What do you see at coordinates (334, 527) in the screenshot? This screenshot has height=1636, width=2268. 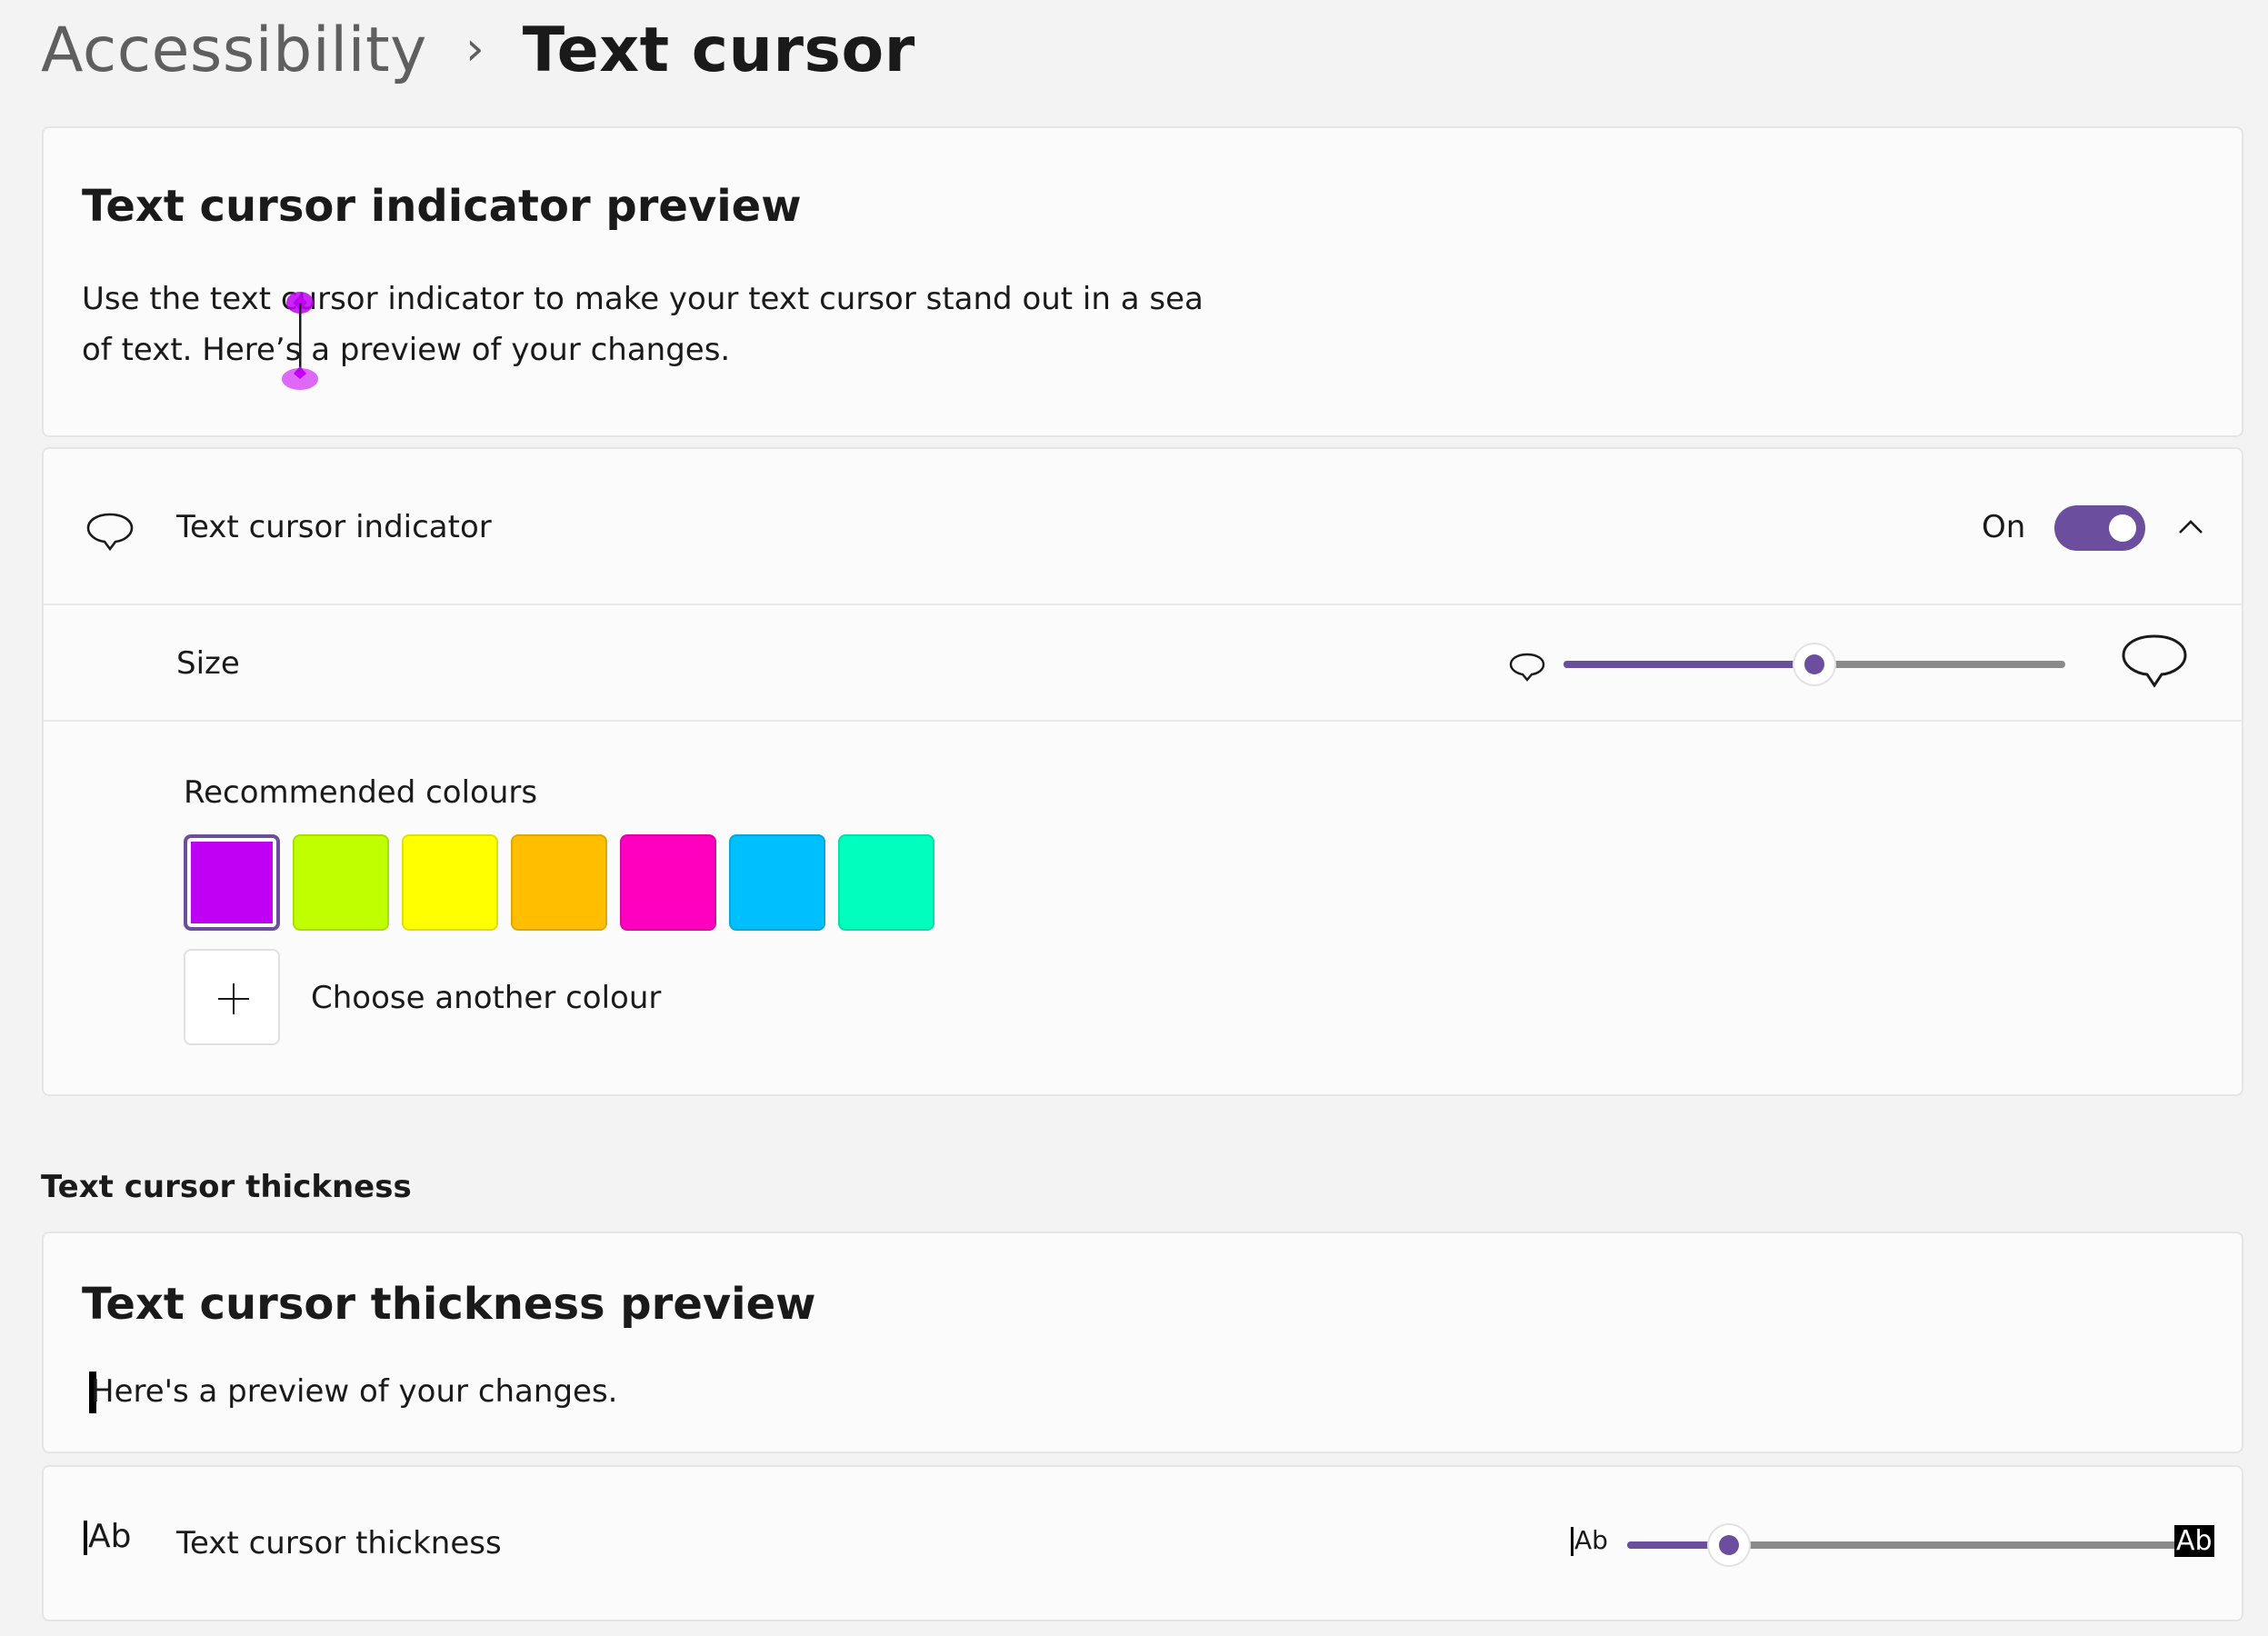 I see `text-cursor-indicator-label: Text cursor indicator` at bounding box center [334, 527].